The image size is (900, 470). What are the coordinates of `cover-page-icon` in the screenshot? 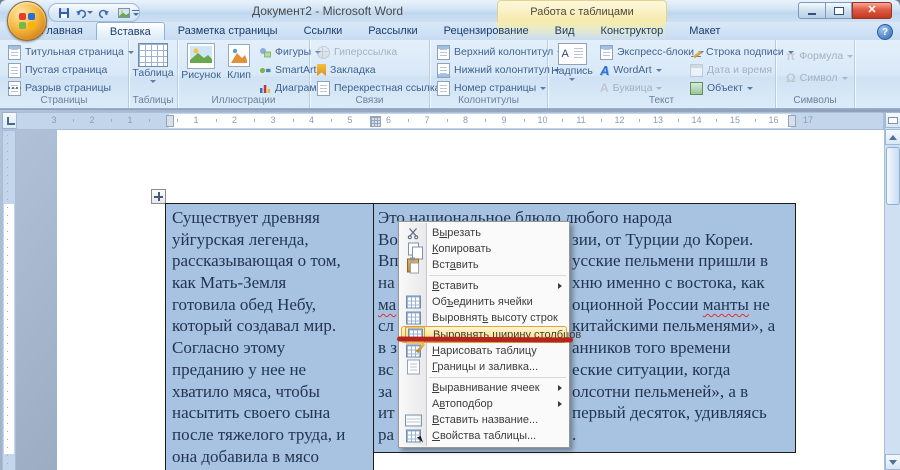 It's located at (14, 52).